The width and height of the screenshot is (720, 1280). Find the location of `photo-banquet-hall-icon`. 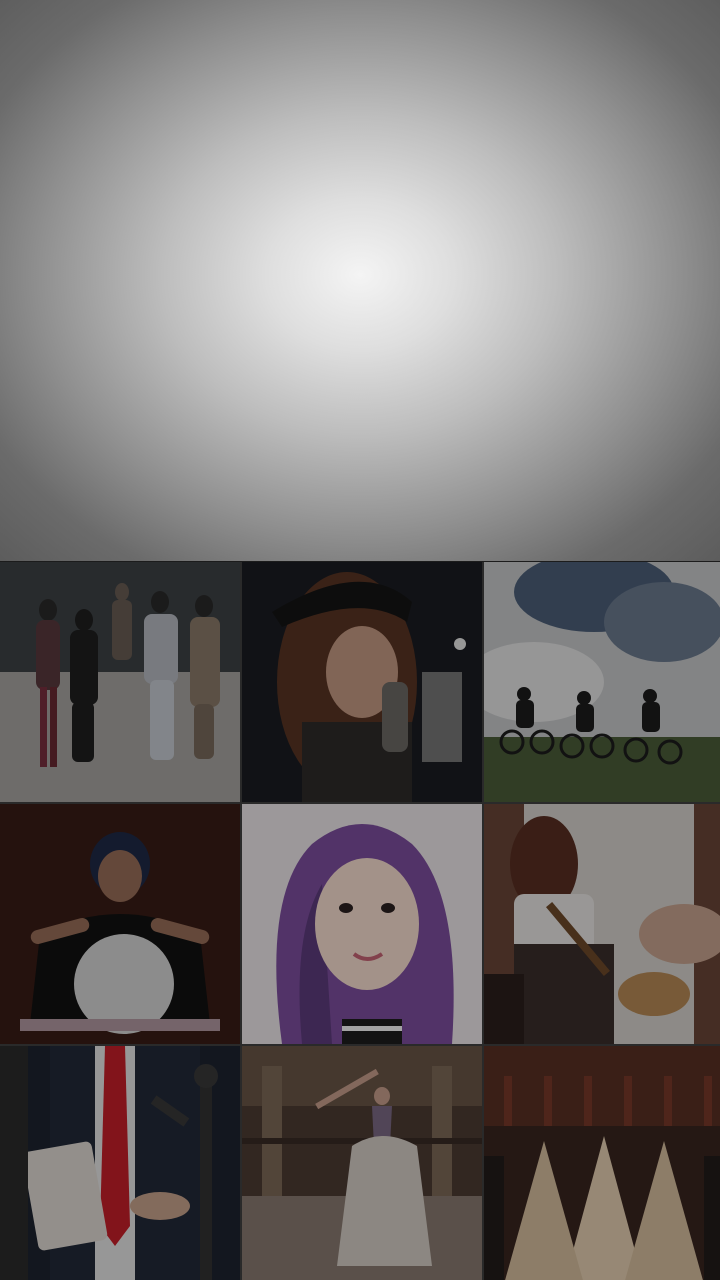

photo-banquet-hall-icon is located at coordinates (602, 1163).